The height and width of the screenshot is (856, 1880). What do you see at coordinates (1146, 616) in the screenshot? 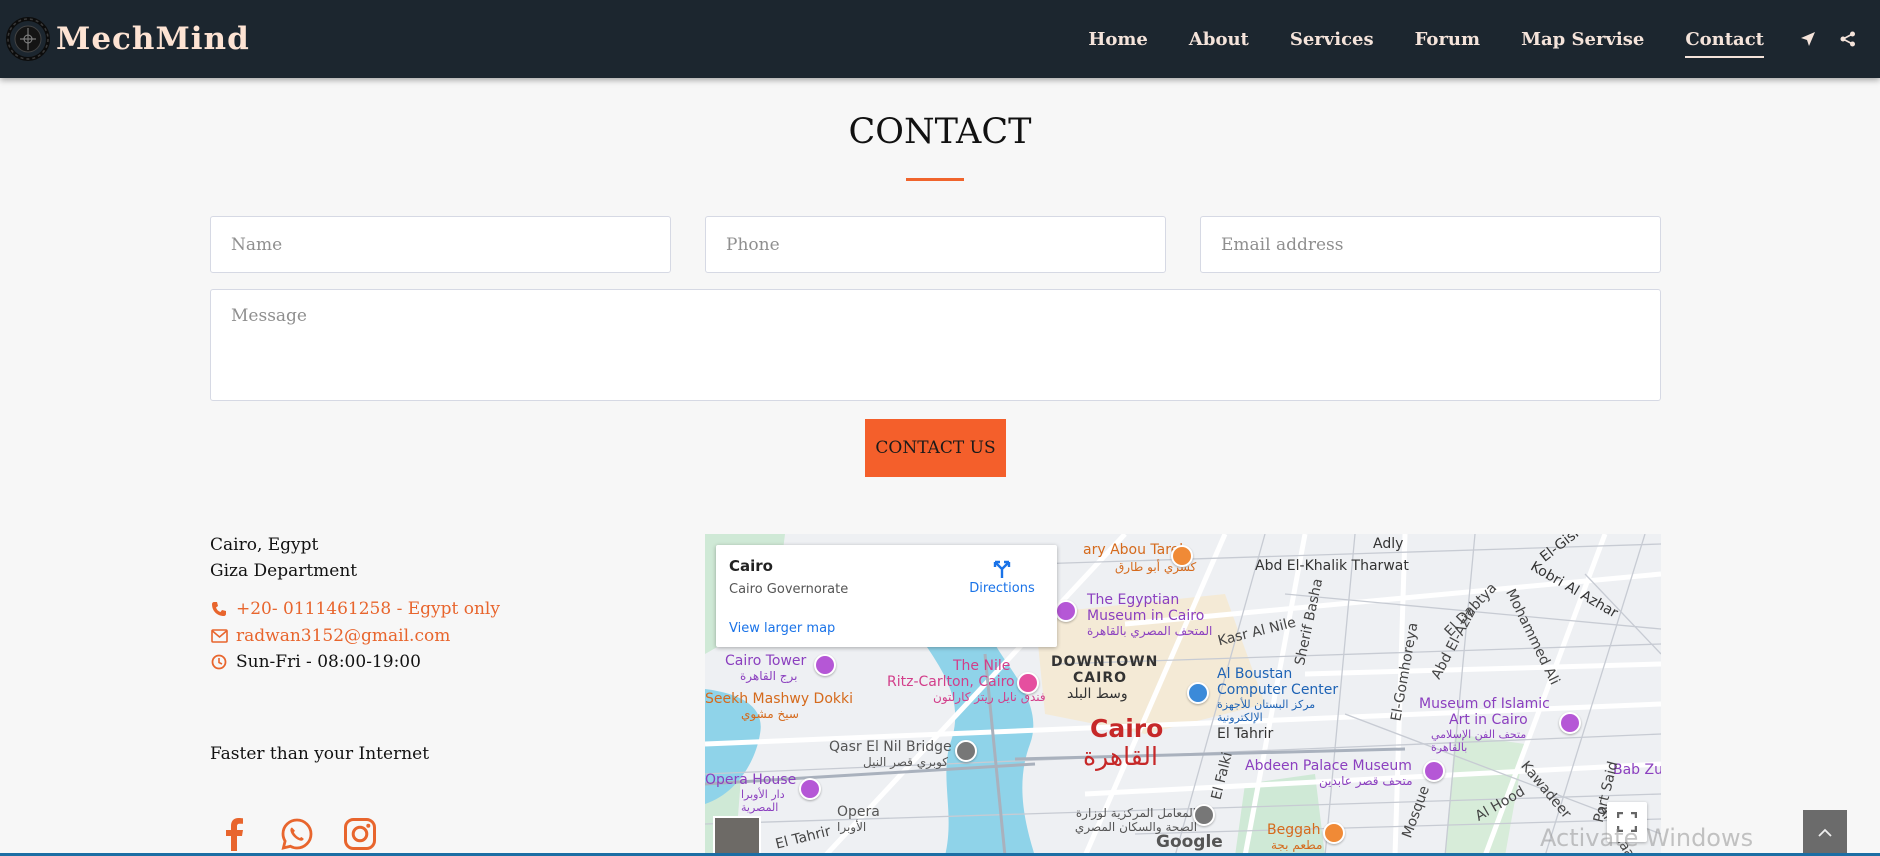
I see `map-label-egyptian-museum-2: Museum in Cairo` at bounding box center [1146, 616].